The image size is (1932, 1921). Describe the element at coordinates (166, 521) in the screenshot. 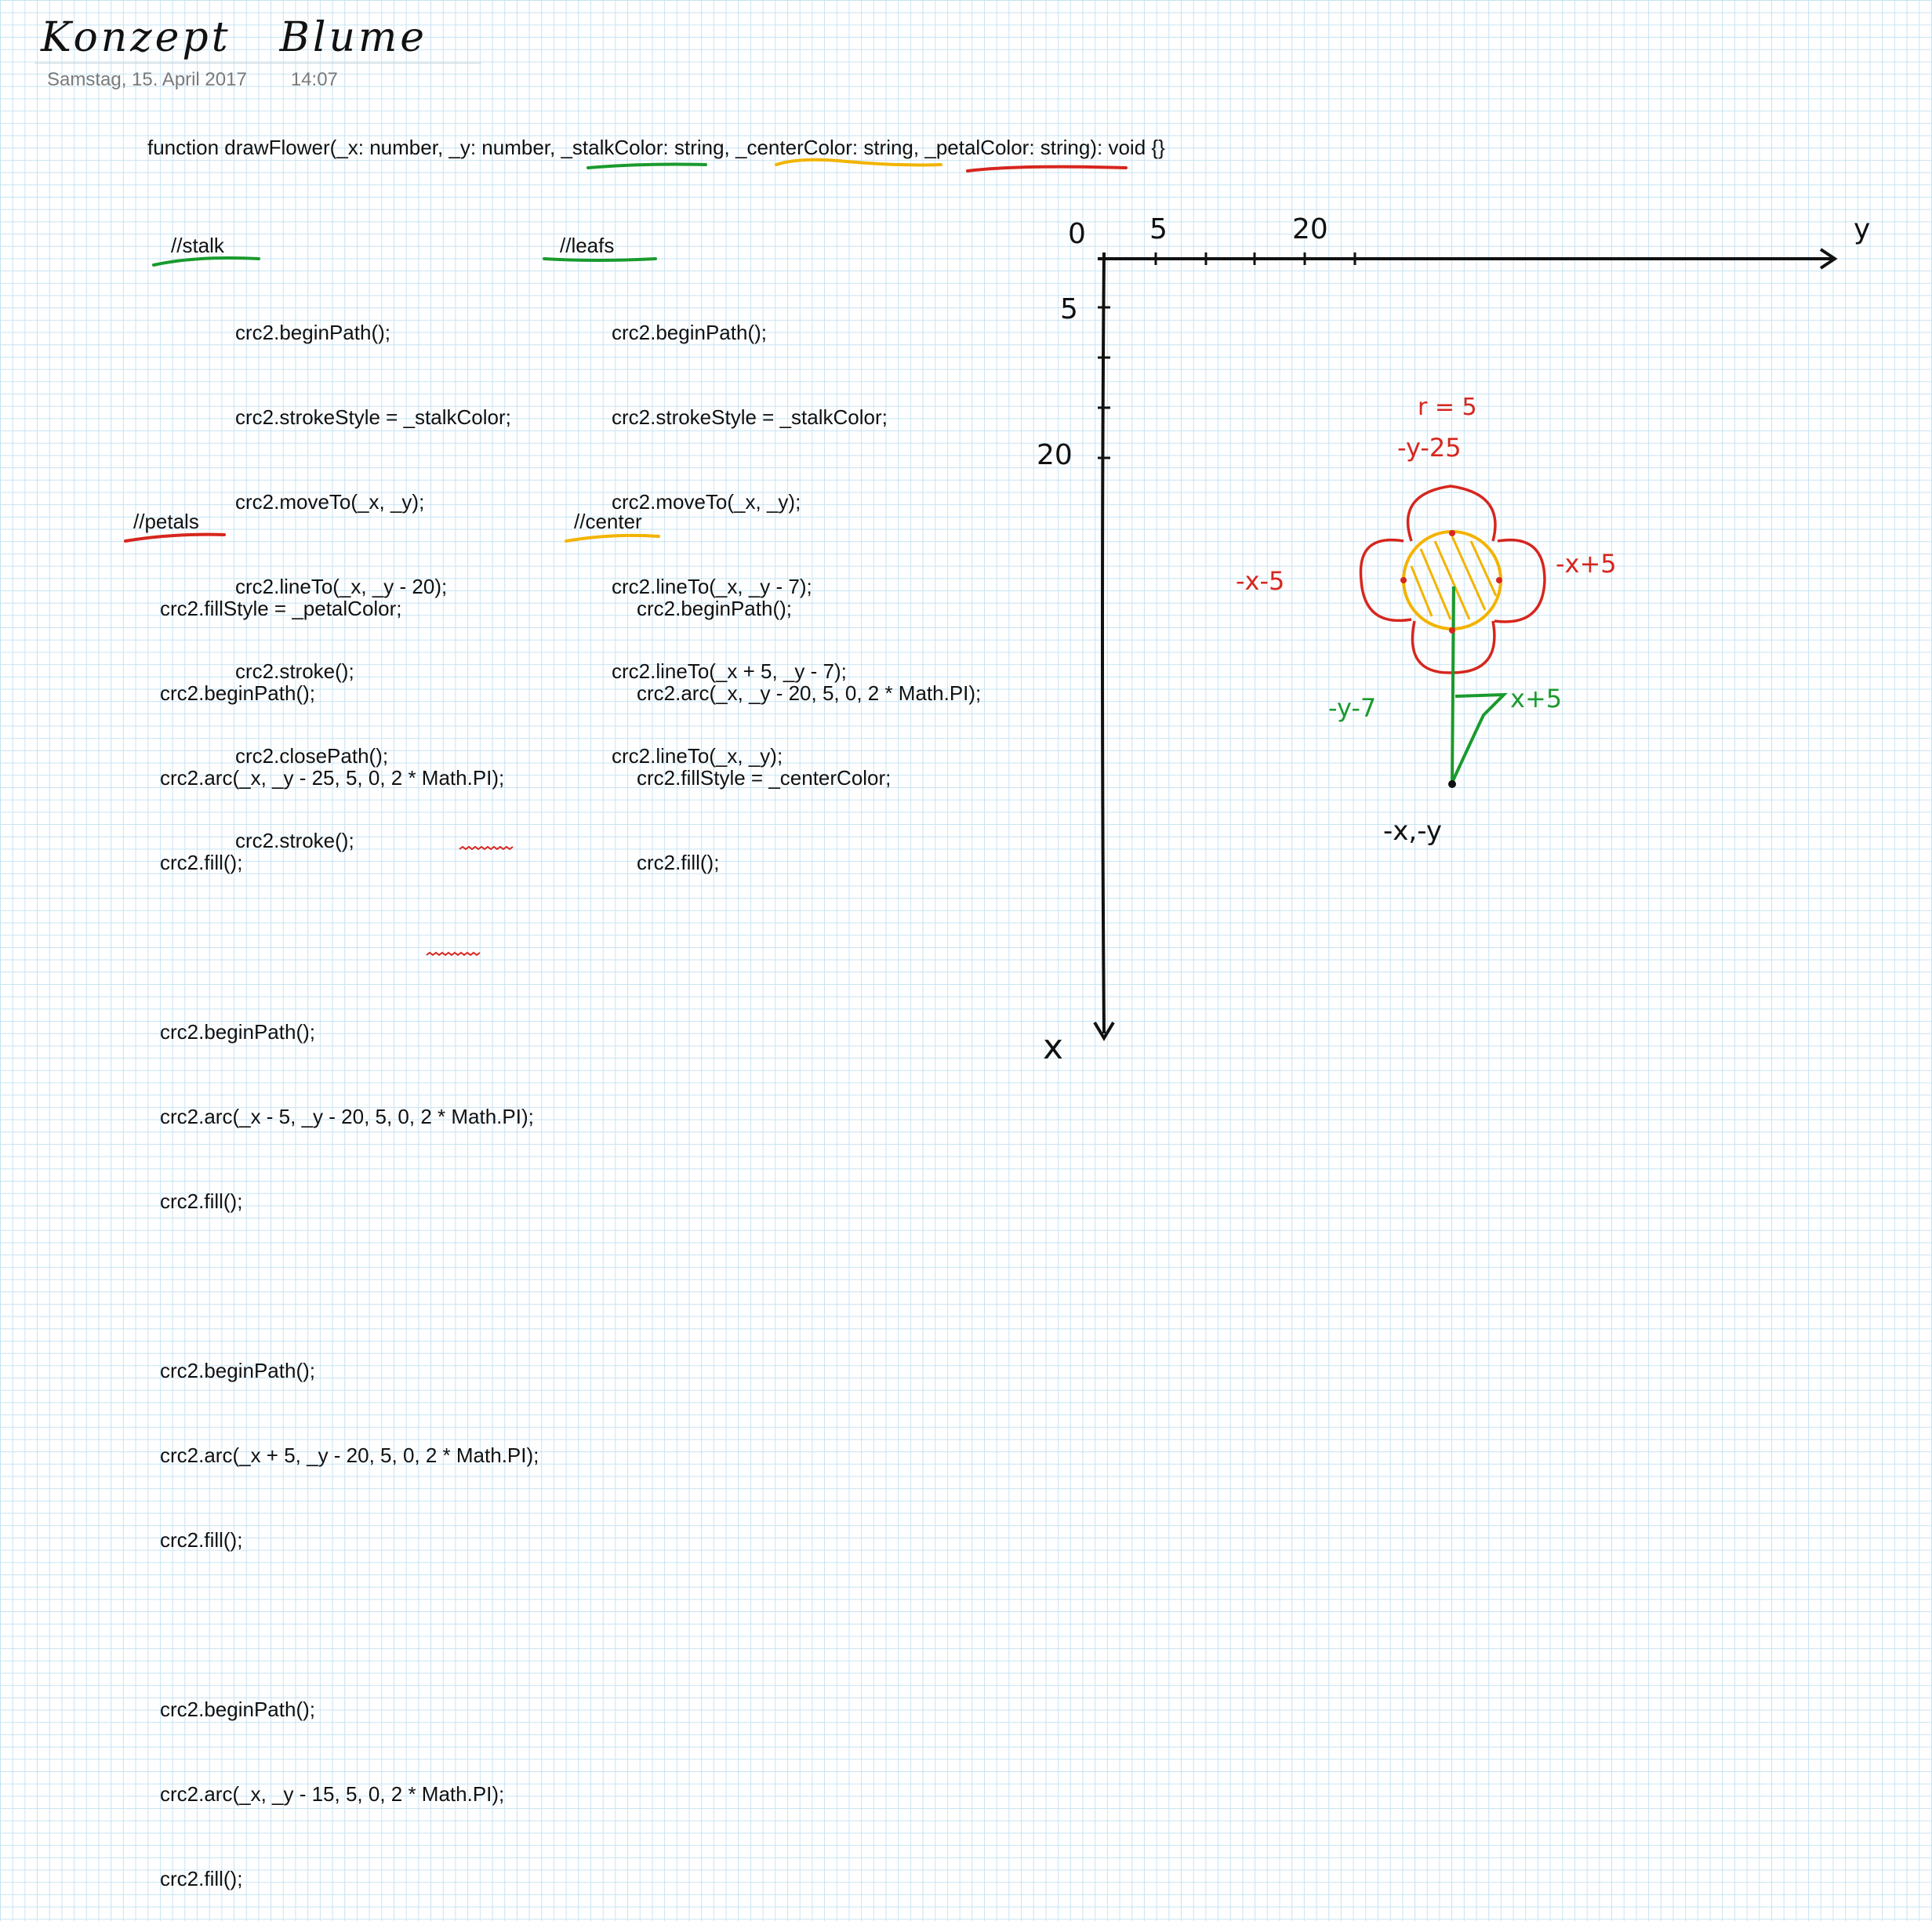

I see `petals-comment: //petals` at that location.